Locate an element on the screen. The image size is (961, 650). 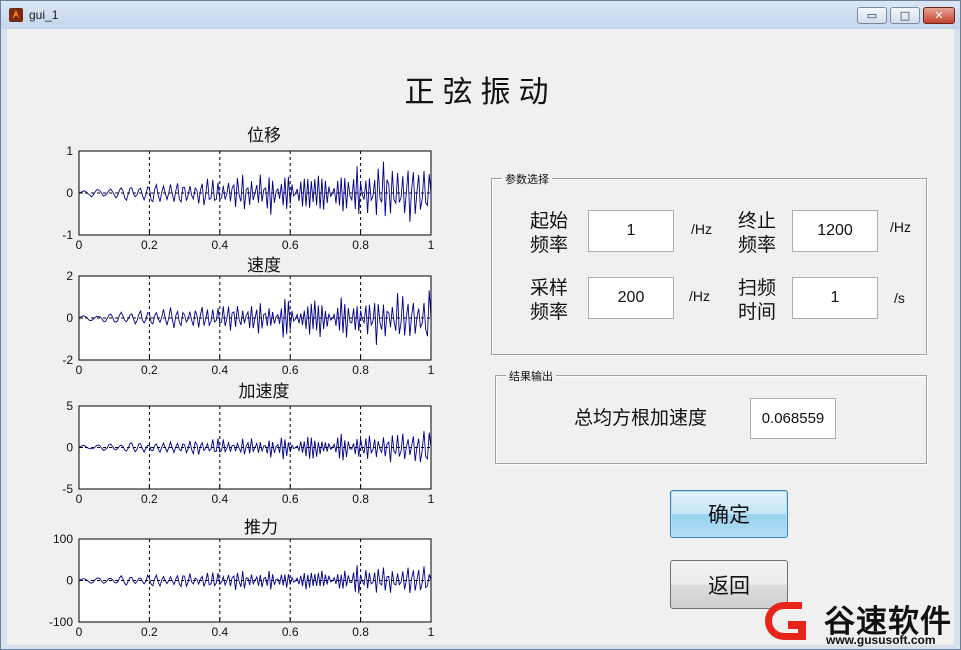
matlab-icon is located at coordinates (16, 15).